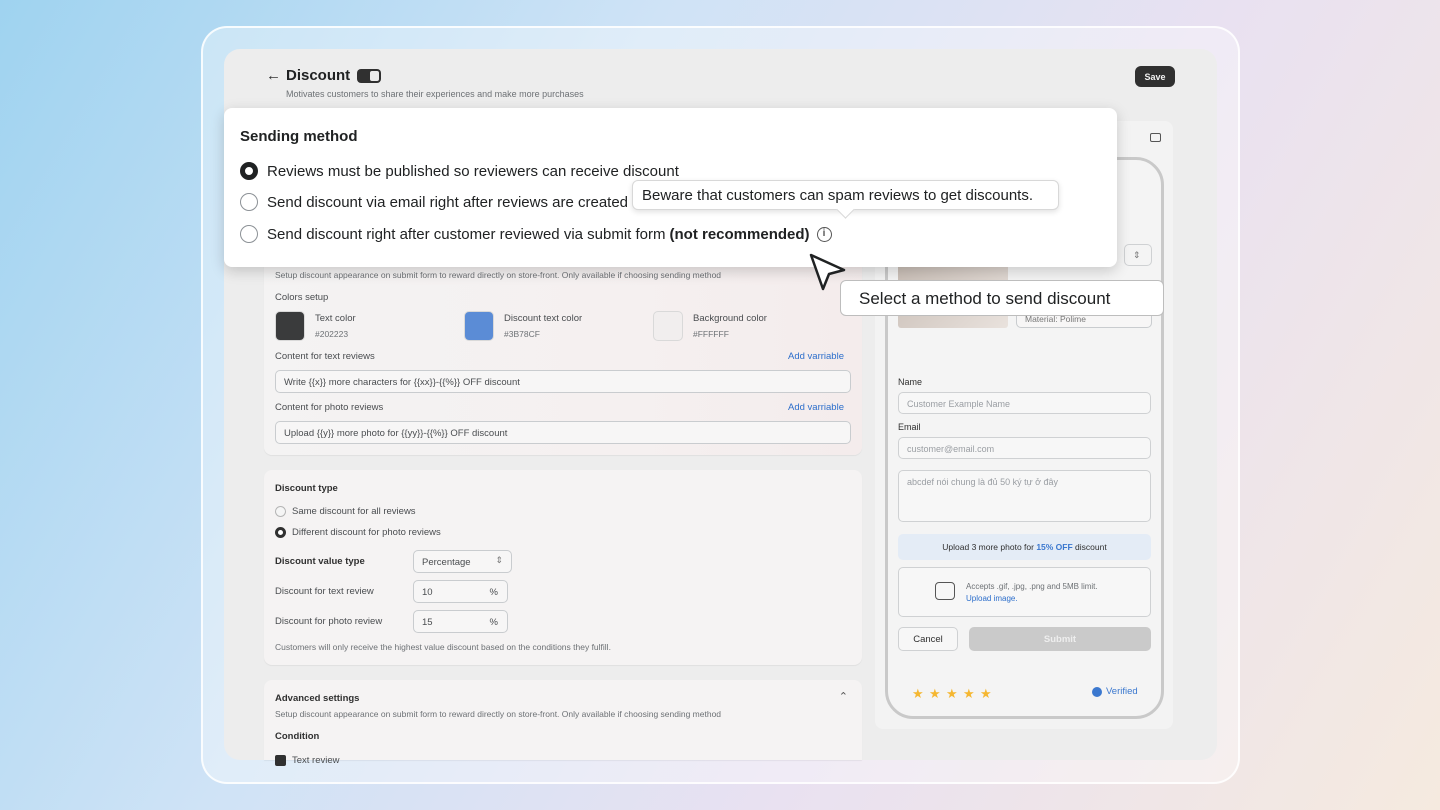 The height and width of the screenshot is (810, 1440). I want to click on info-icon: i, so click(824, 234).